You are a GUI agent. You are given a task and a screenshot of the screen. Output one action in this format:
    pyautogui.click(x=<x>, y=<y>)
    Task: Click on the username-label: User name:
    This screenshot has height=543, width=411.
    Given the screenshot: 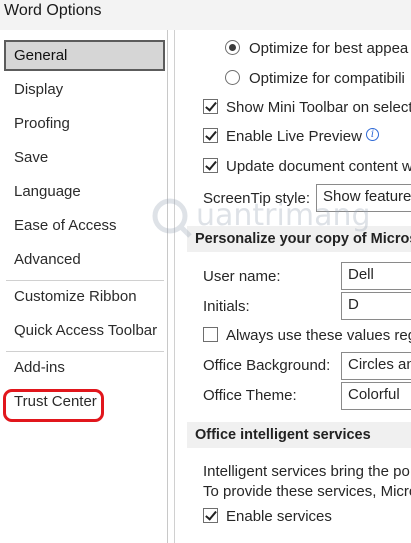 What is the action you would take?
    pyautogui.click(x=242, y=276)
    